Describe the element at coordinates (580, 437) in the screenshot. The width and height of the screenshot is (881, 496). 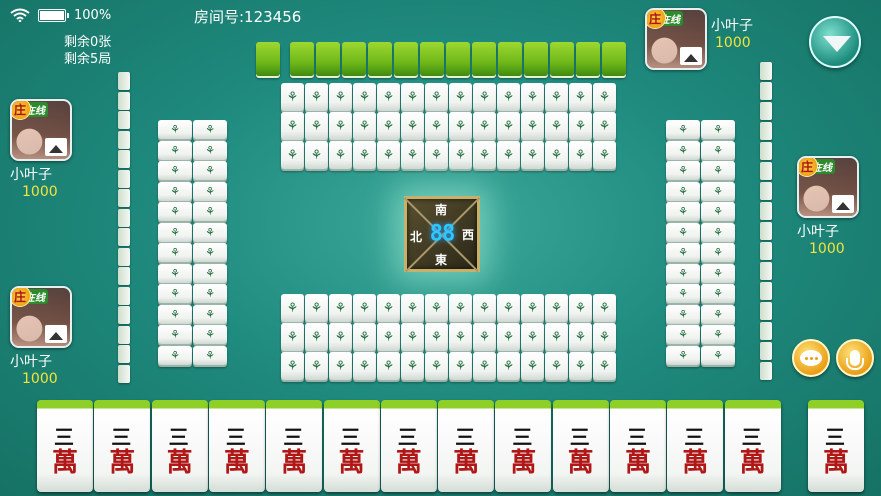
I see `tile-number: 三` at that location.